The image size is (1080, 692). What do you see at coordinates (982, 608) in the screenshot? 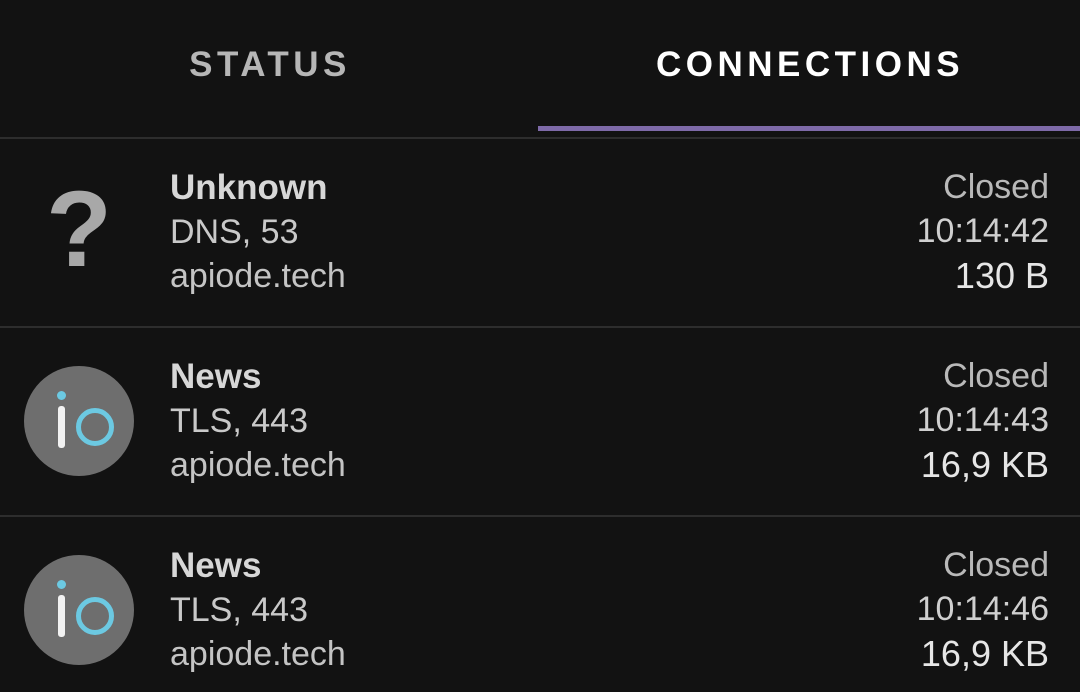
I see `connection-timestamp: 10:14:46` at bounding box center [982, 608].